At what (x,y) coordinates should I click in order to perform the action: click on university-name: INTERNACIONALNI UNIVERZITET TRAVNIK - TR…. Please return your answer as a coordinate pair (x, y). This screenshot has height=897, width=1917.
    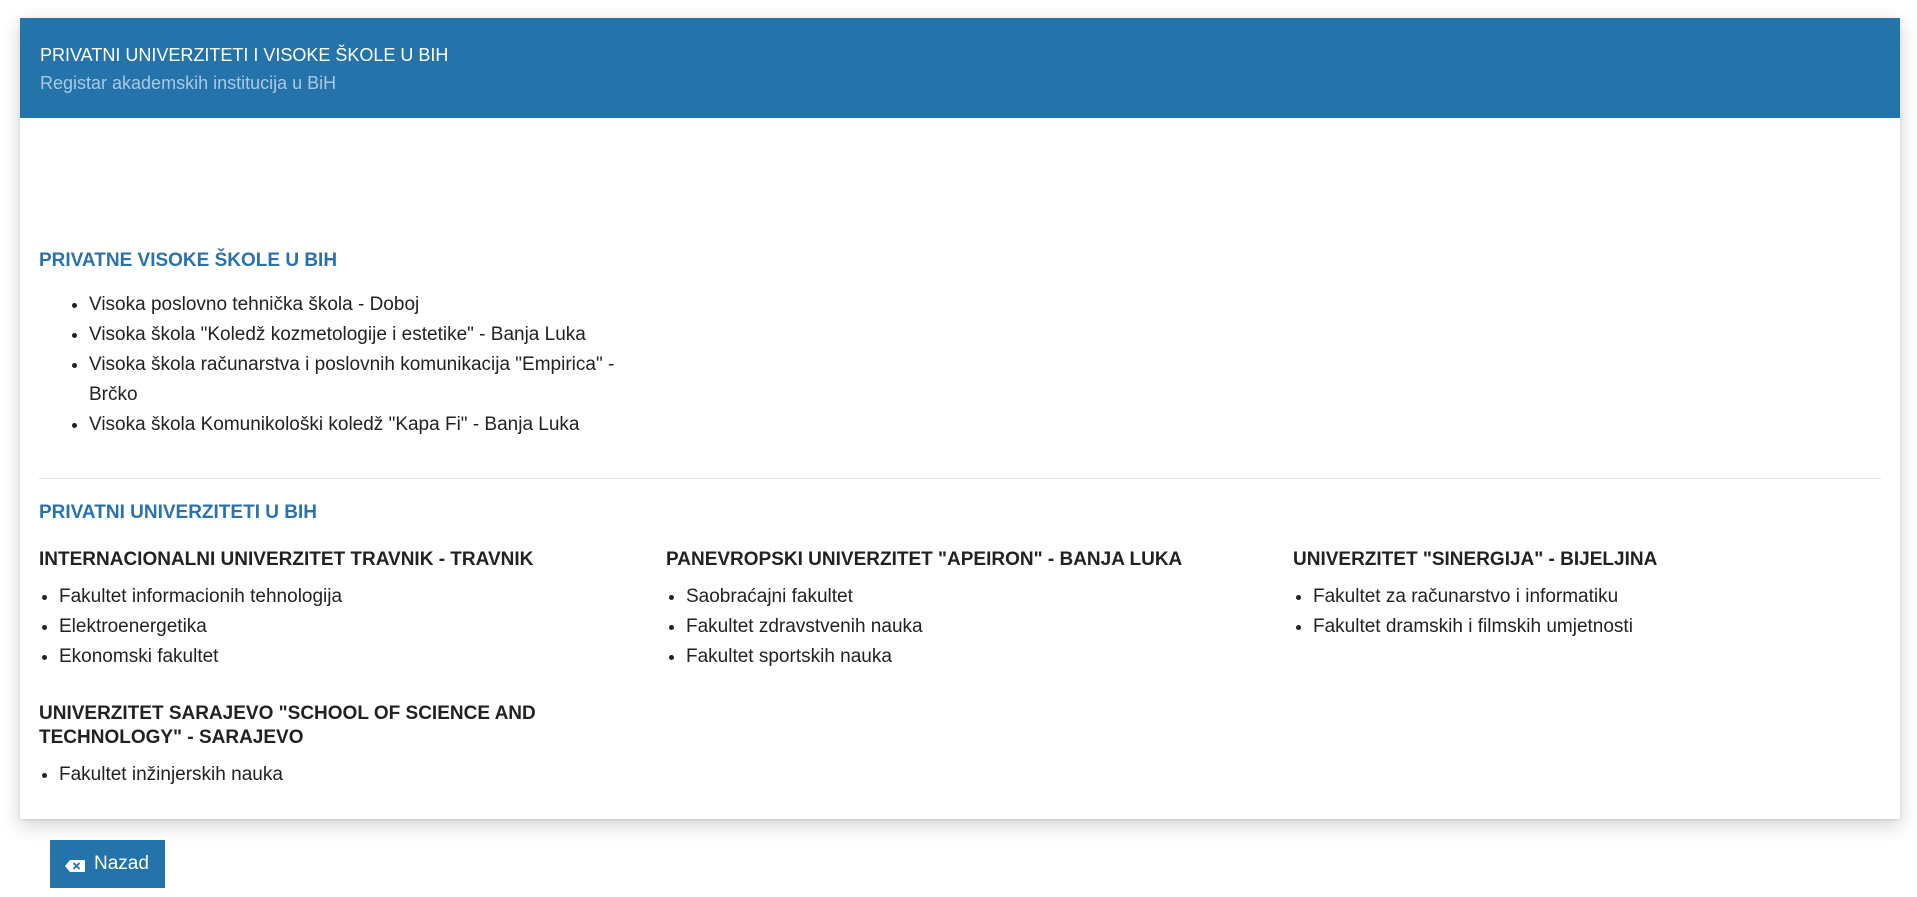
    Looking at the image, I should click on (286, 559).